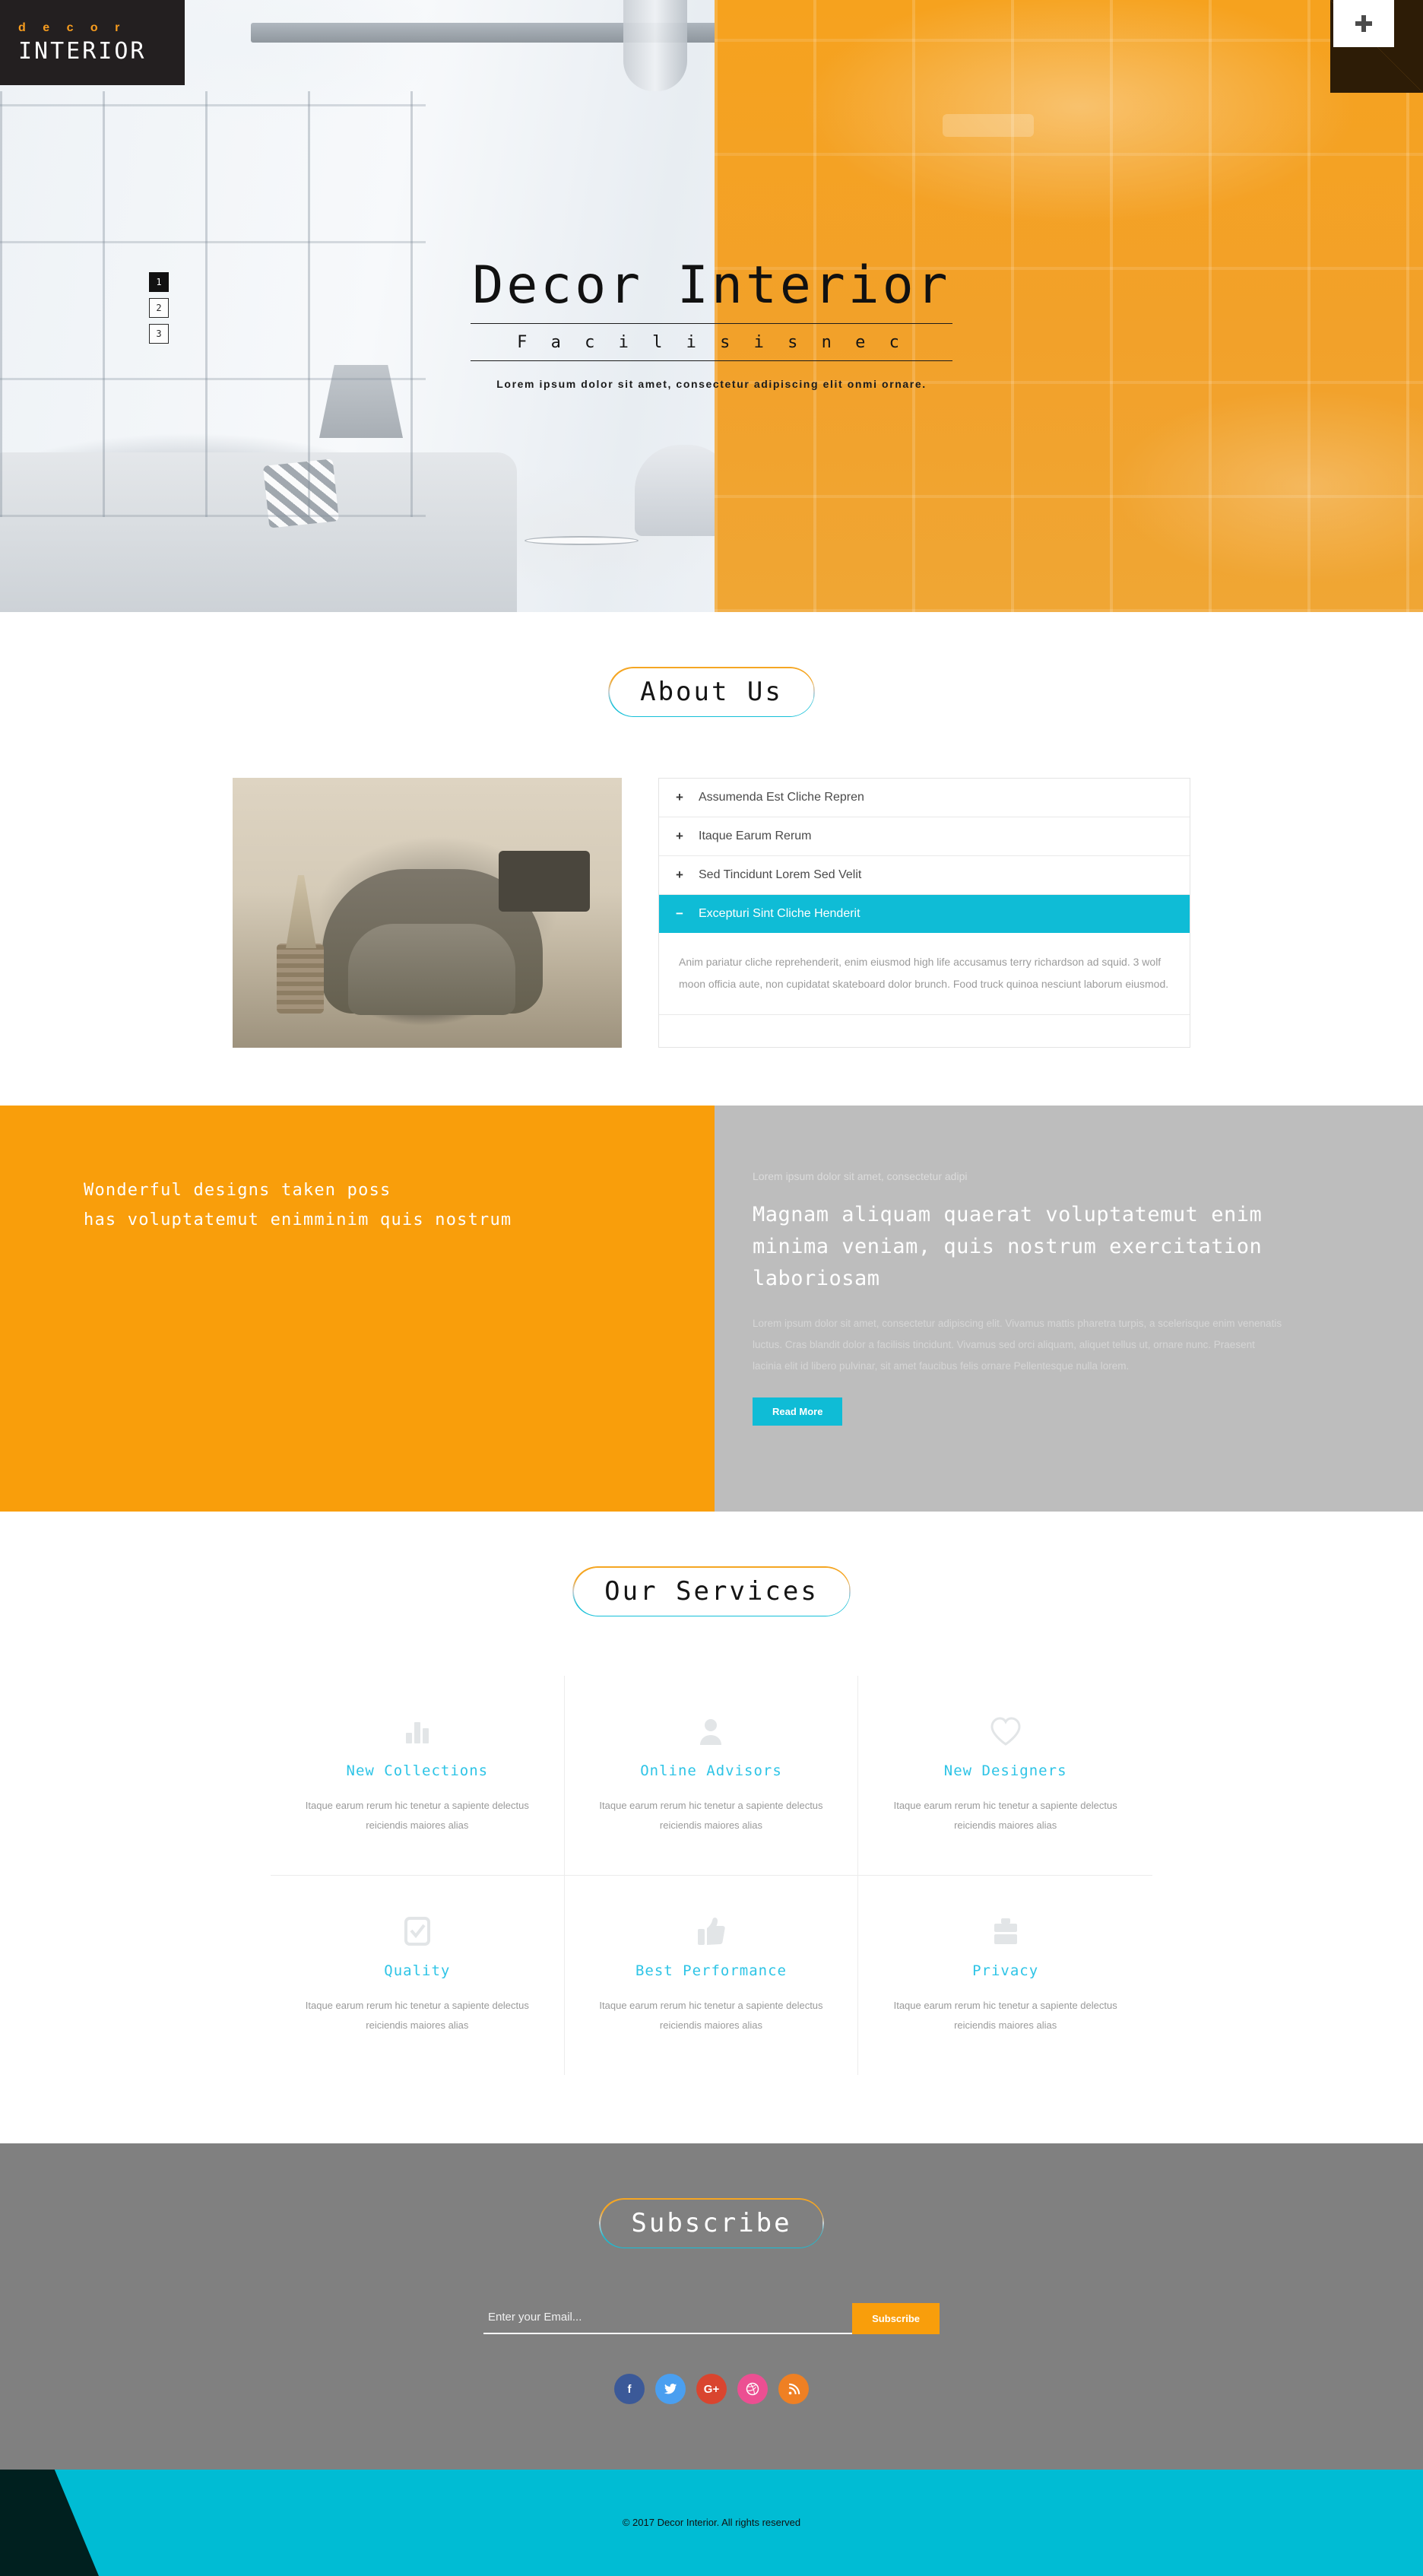 Image resolution: width=1423 pixels, height=2576 pixels. Describe the element at coordinates (988, 125) in the screenshot. I see `orange-lamp` at that location.